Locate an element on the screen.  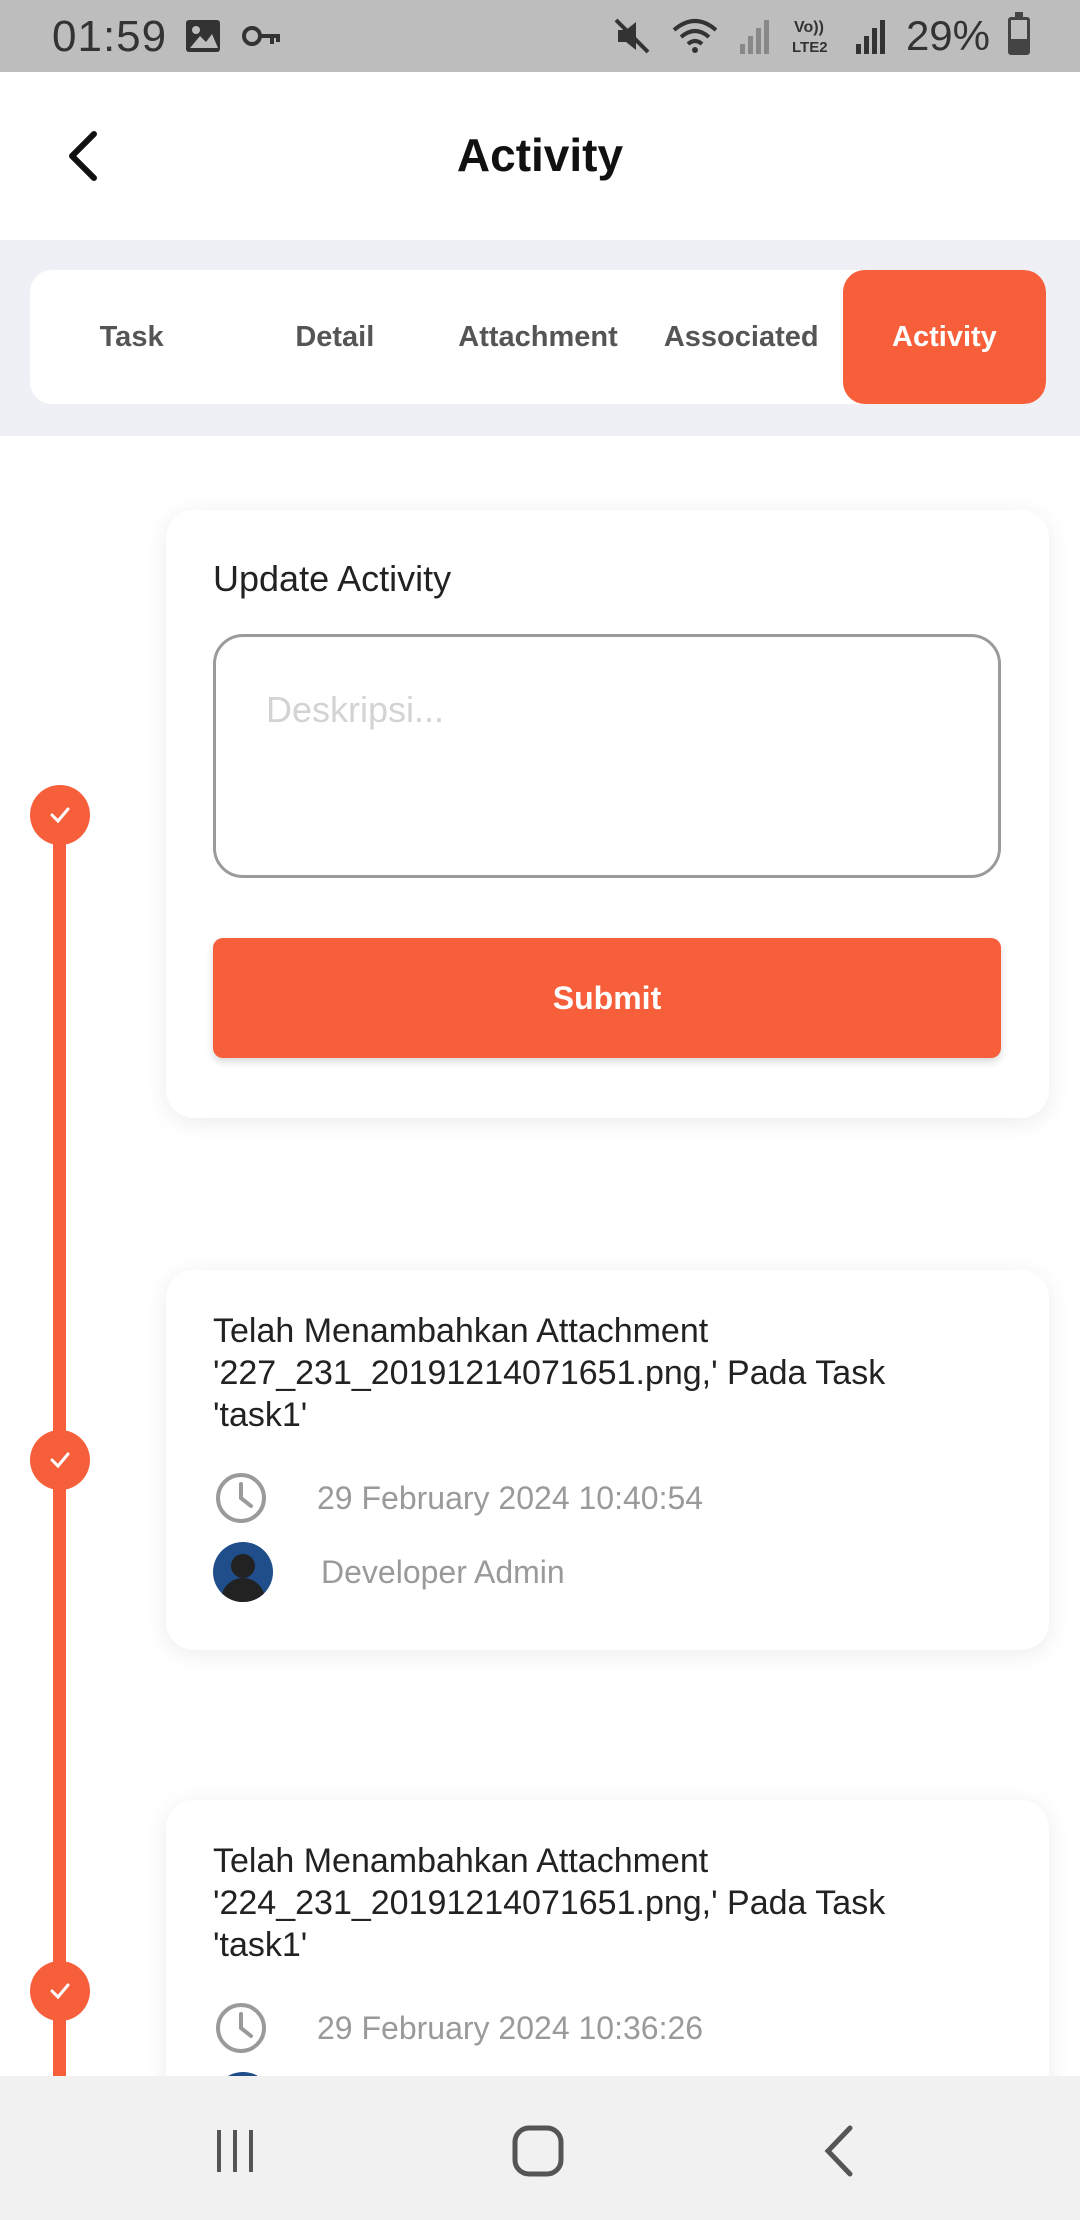
image-icon is located at coordinates (203, 36).